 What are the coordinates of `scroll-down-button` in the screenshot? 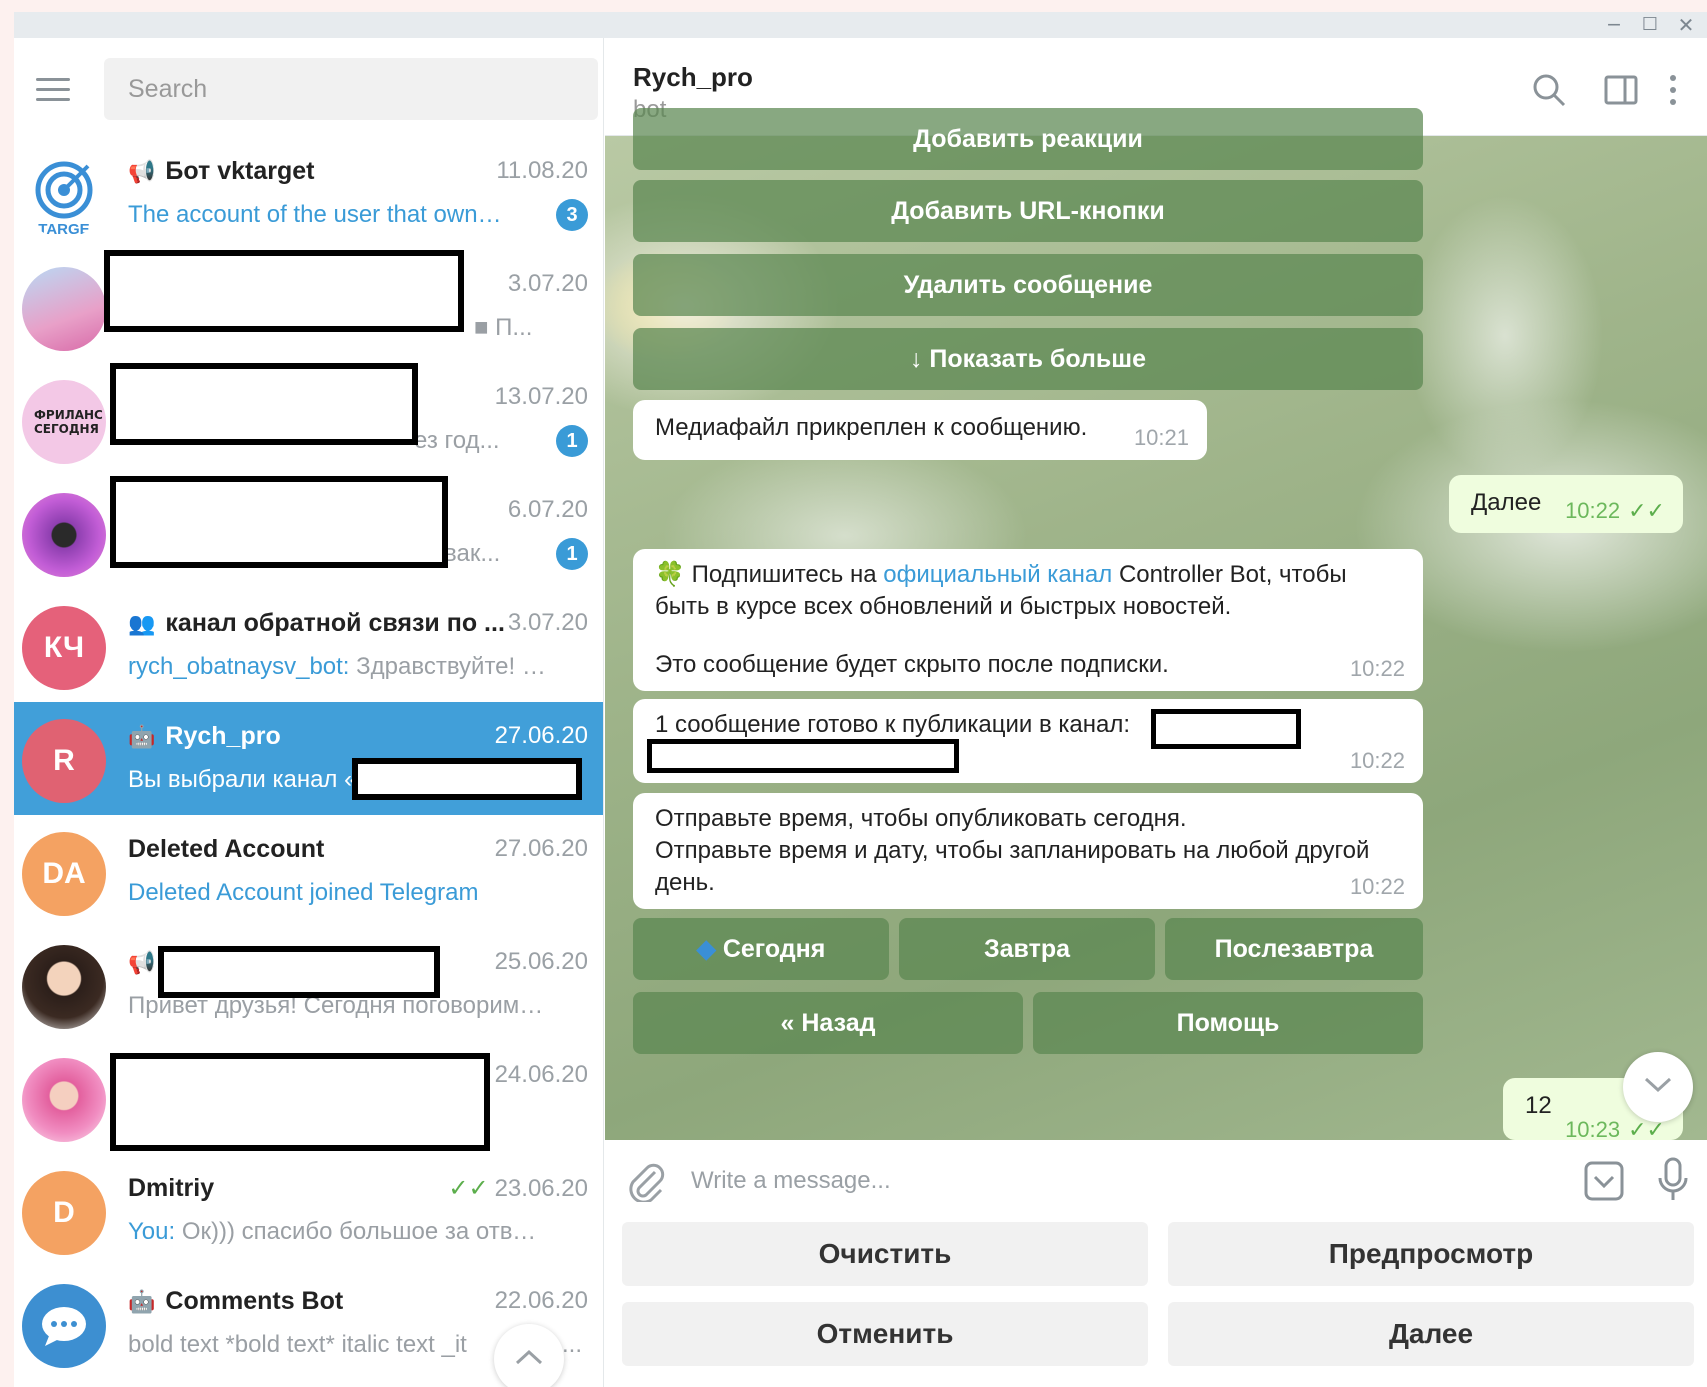 It's located at (1658, 1087).